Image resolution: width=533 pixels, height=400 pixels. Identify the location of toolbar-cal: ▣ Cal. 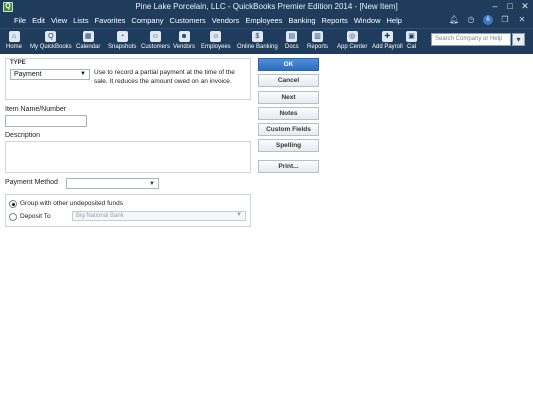
(411, 40).